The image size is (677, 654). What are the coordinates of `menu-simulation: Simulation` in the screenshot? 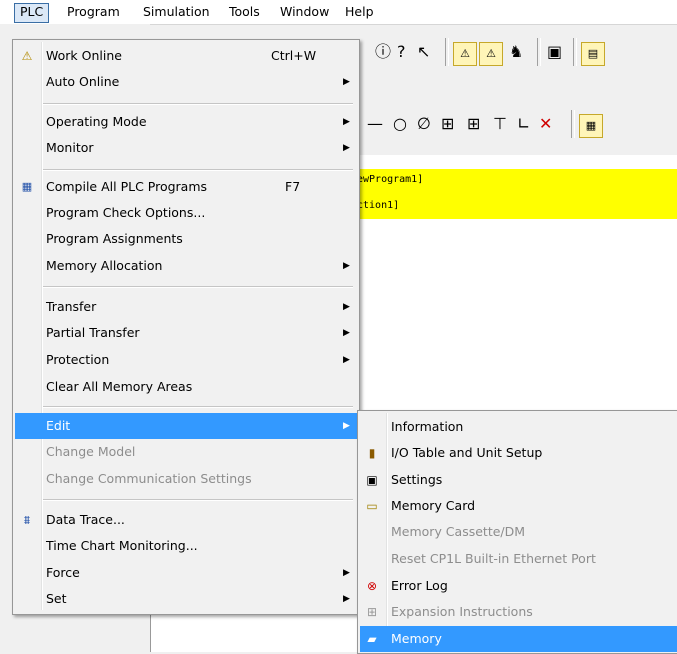 It's located at (176, 12).